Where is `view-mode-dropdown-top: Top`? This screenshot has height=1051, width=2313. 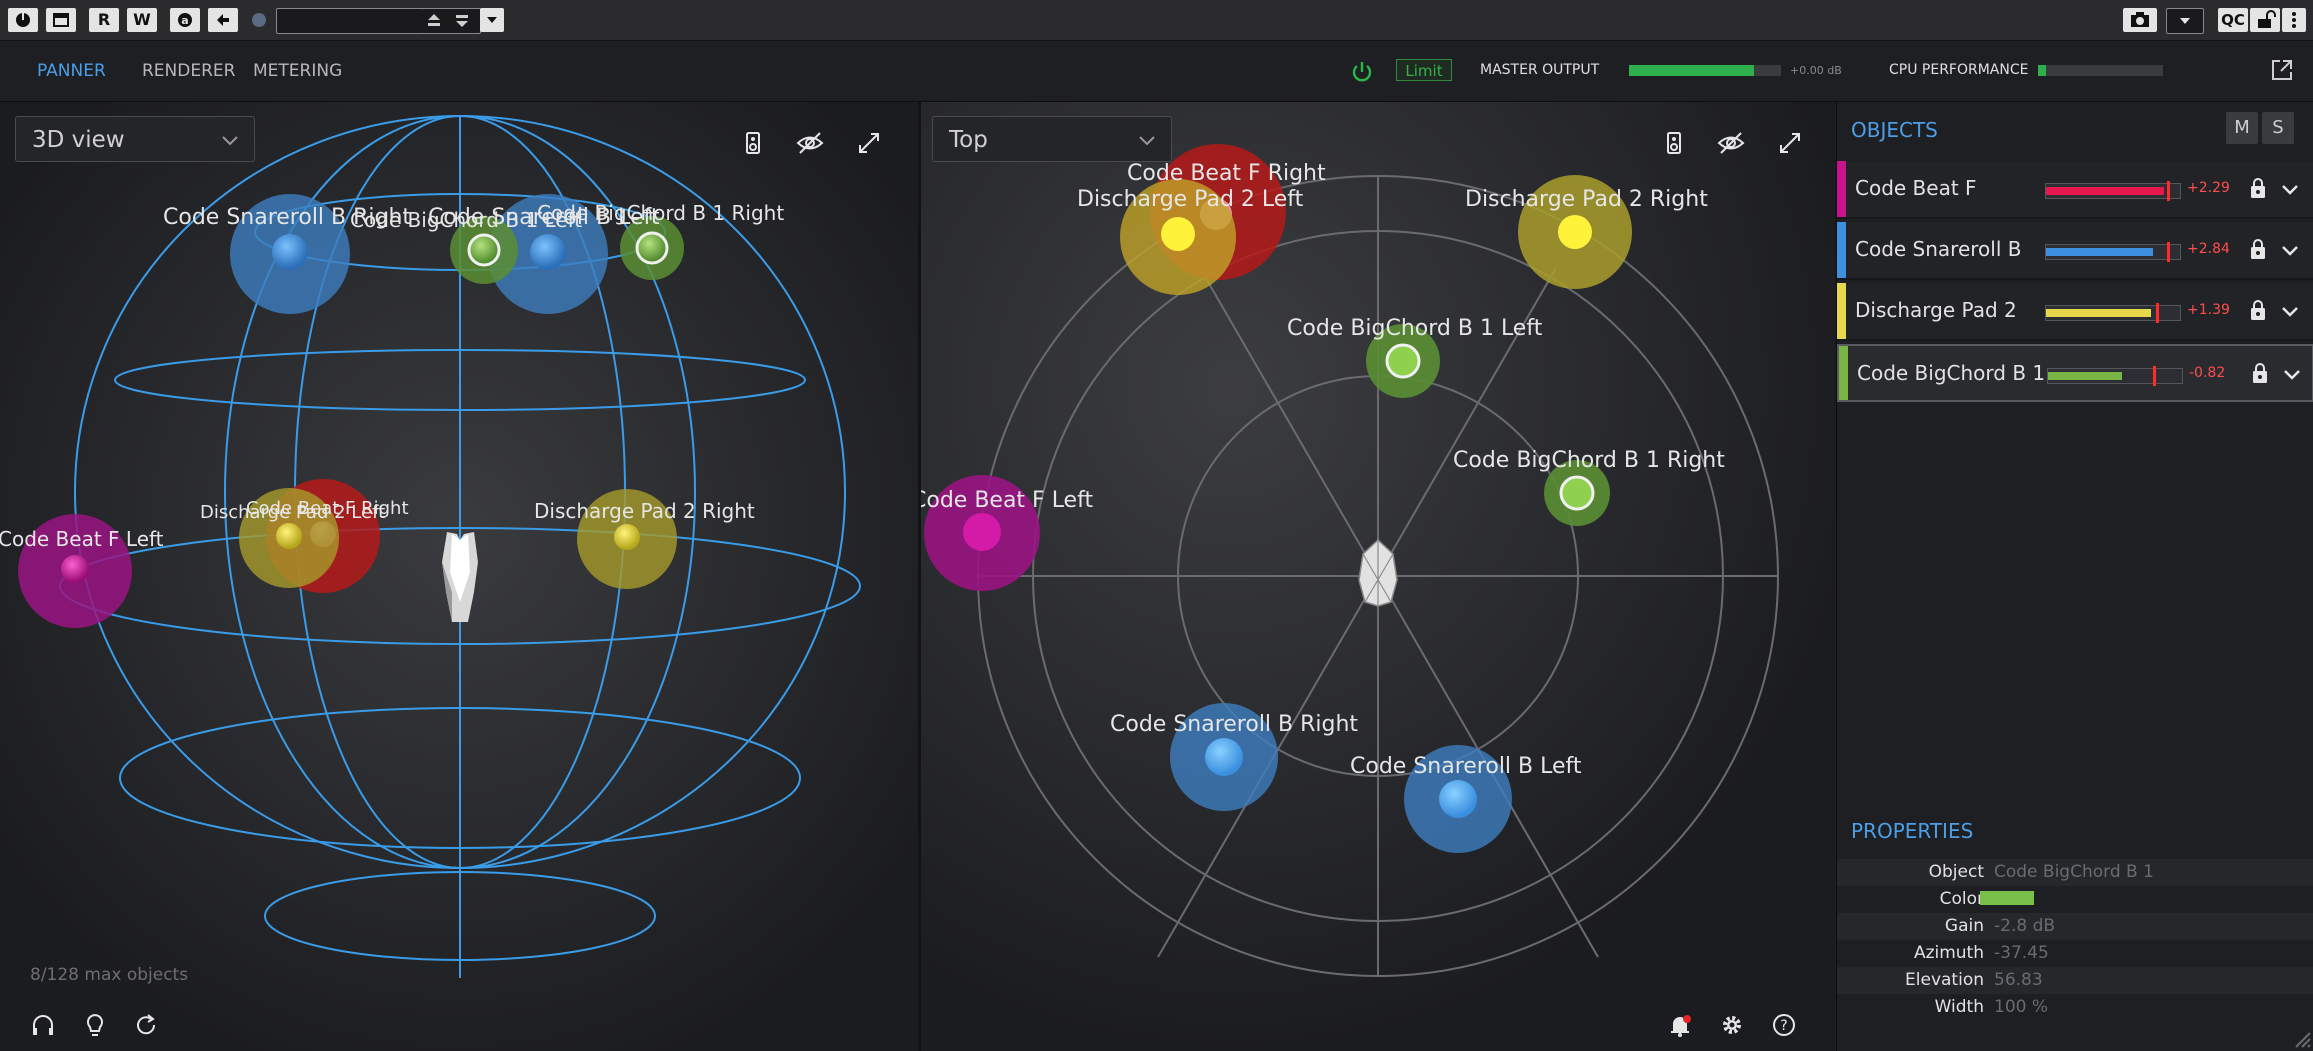
view-mode-dropdown-top: Top is located at coordinates (1052, 139).